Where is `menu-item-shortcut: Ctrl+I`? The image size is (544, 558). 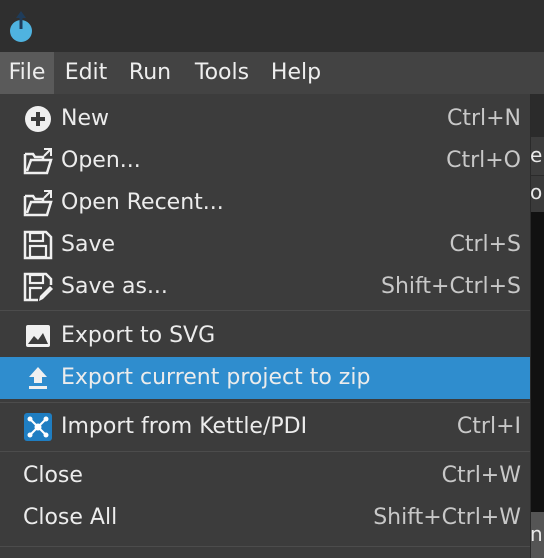 menu-item-shortcut: Ctrl+I is located at coordinates (488, 426).